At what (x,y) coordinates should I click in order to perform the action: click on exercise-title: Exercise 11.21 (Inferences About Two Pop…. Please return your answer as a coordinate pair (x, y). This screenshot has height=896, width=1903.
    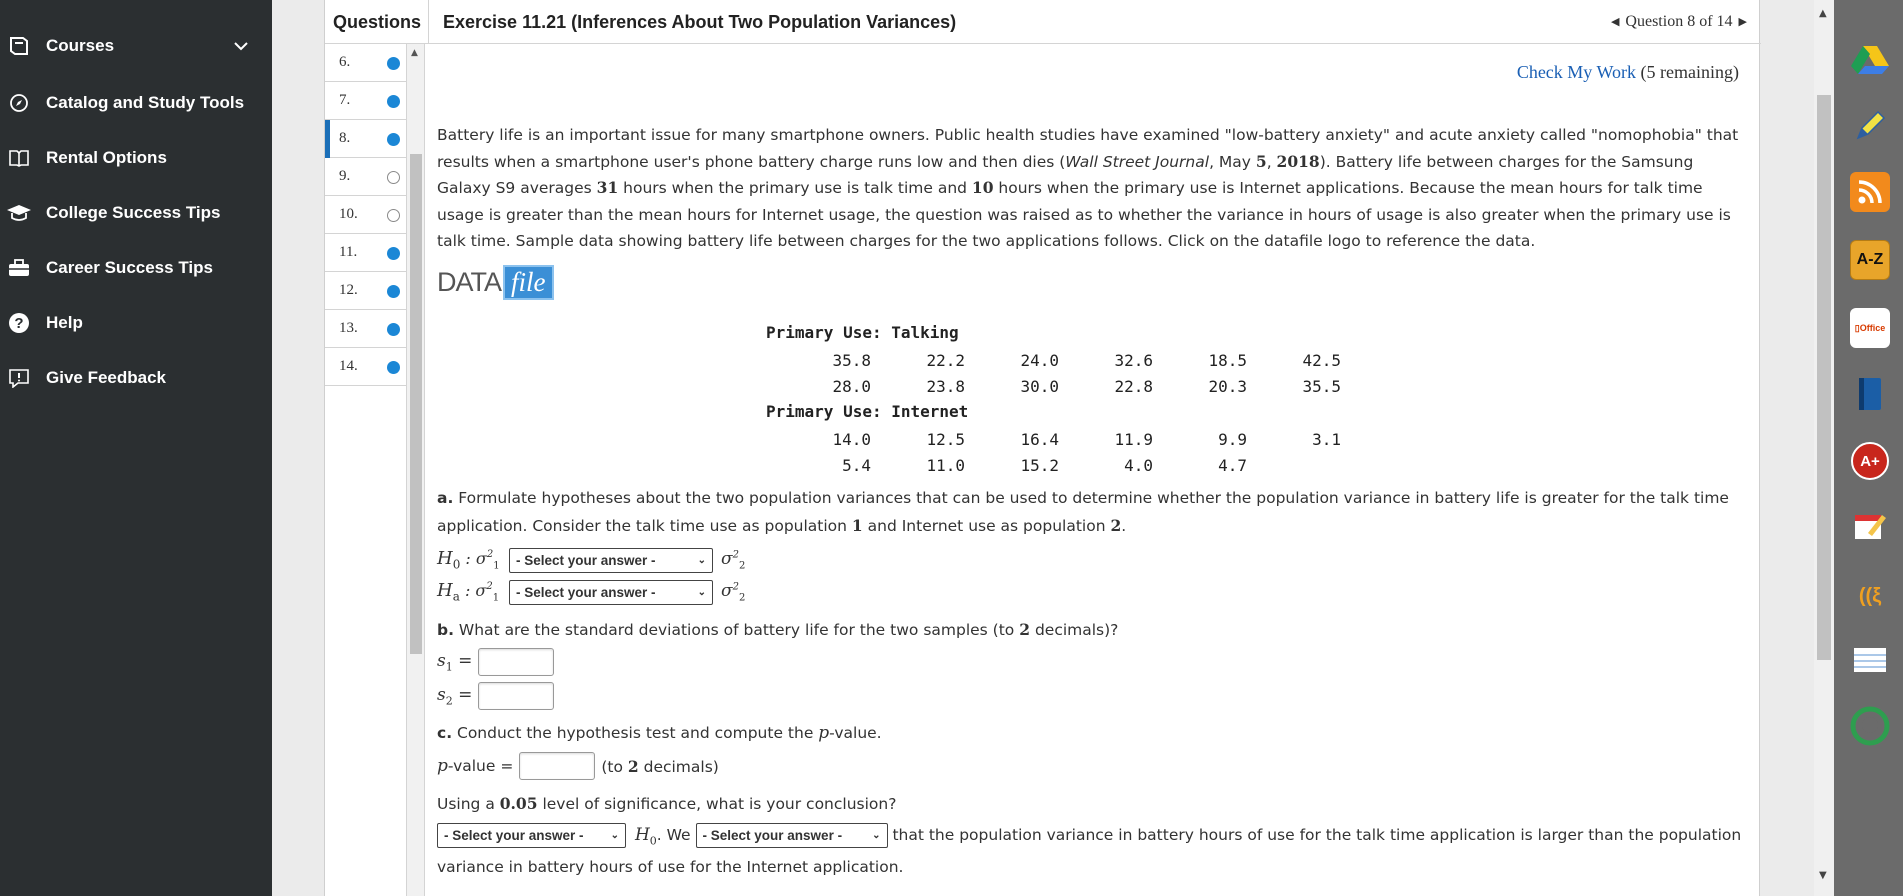
    Looking at the image, I should click on (700, 22).